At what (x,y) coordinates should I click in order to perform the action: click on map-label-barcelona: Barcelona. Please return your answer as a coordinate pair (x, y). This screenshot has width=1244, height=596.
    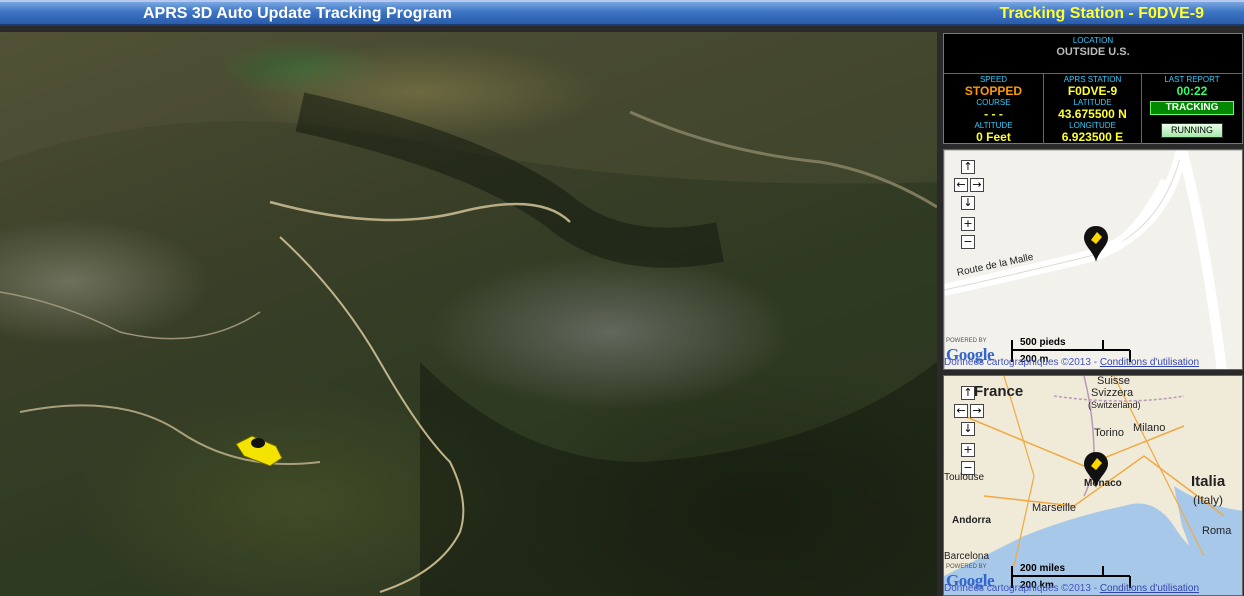
    Looking at the image, I should click on (967, 556).